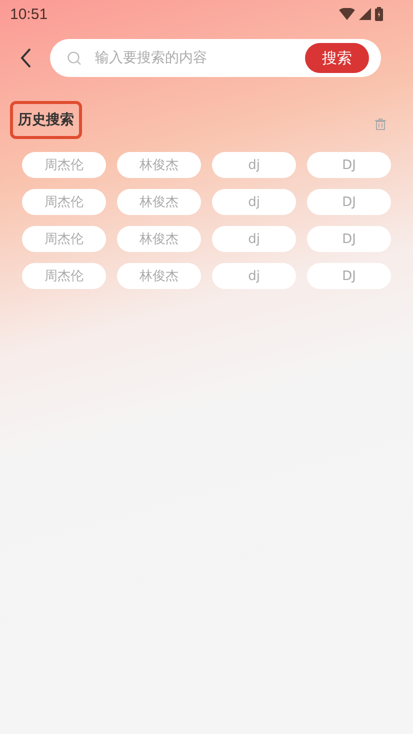 Image resolution: width=413 pixels, height=734 pixels. Describe the element at coordinates (74, 58) in the screenshot. I see `search-icon` at that location.